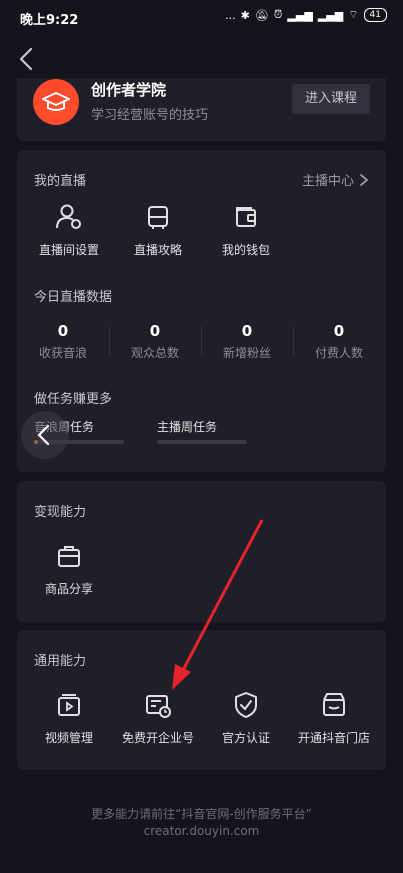 This screenshot has height=873, width=403. I want to click on item-label: 我的钱包, so click(245, 250).